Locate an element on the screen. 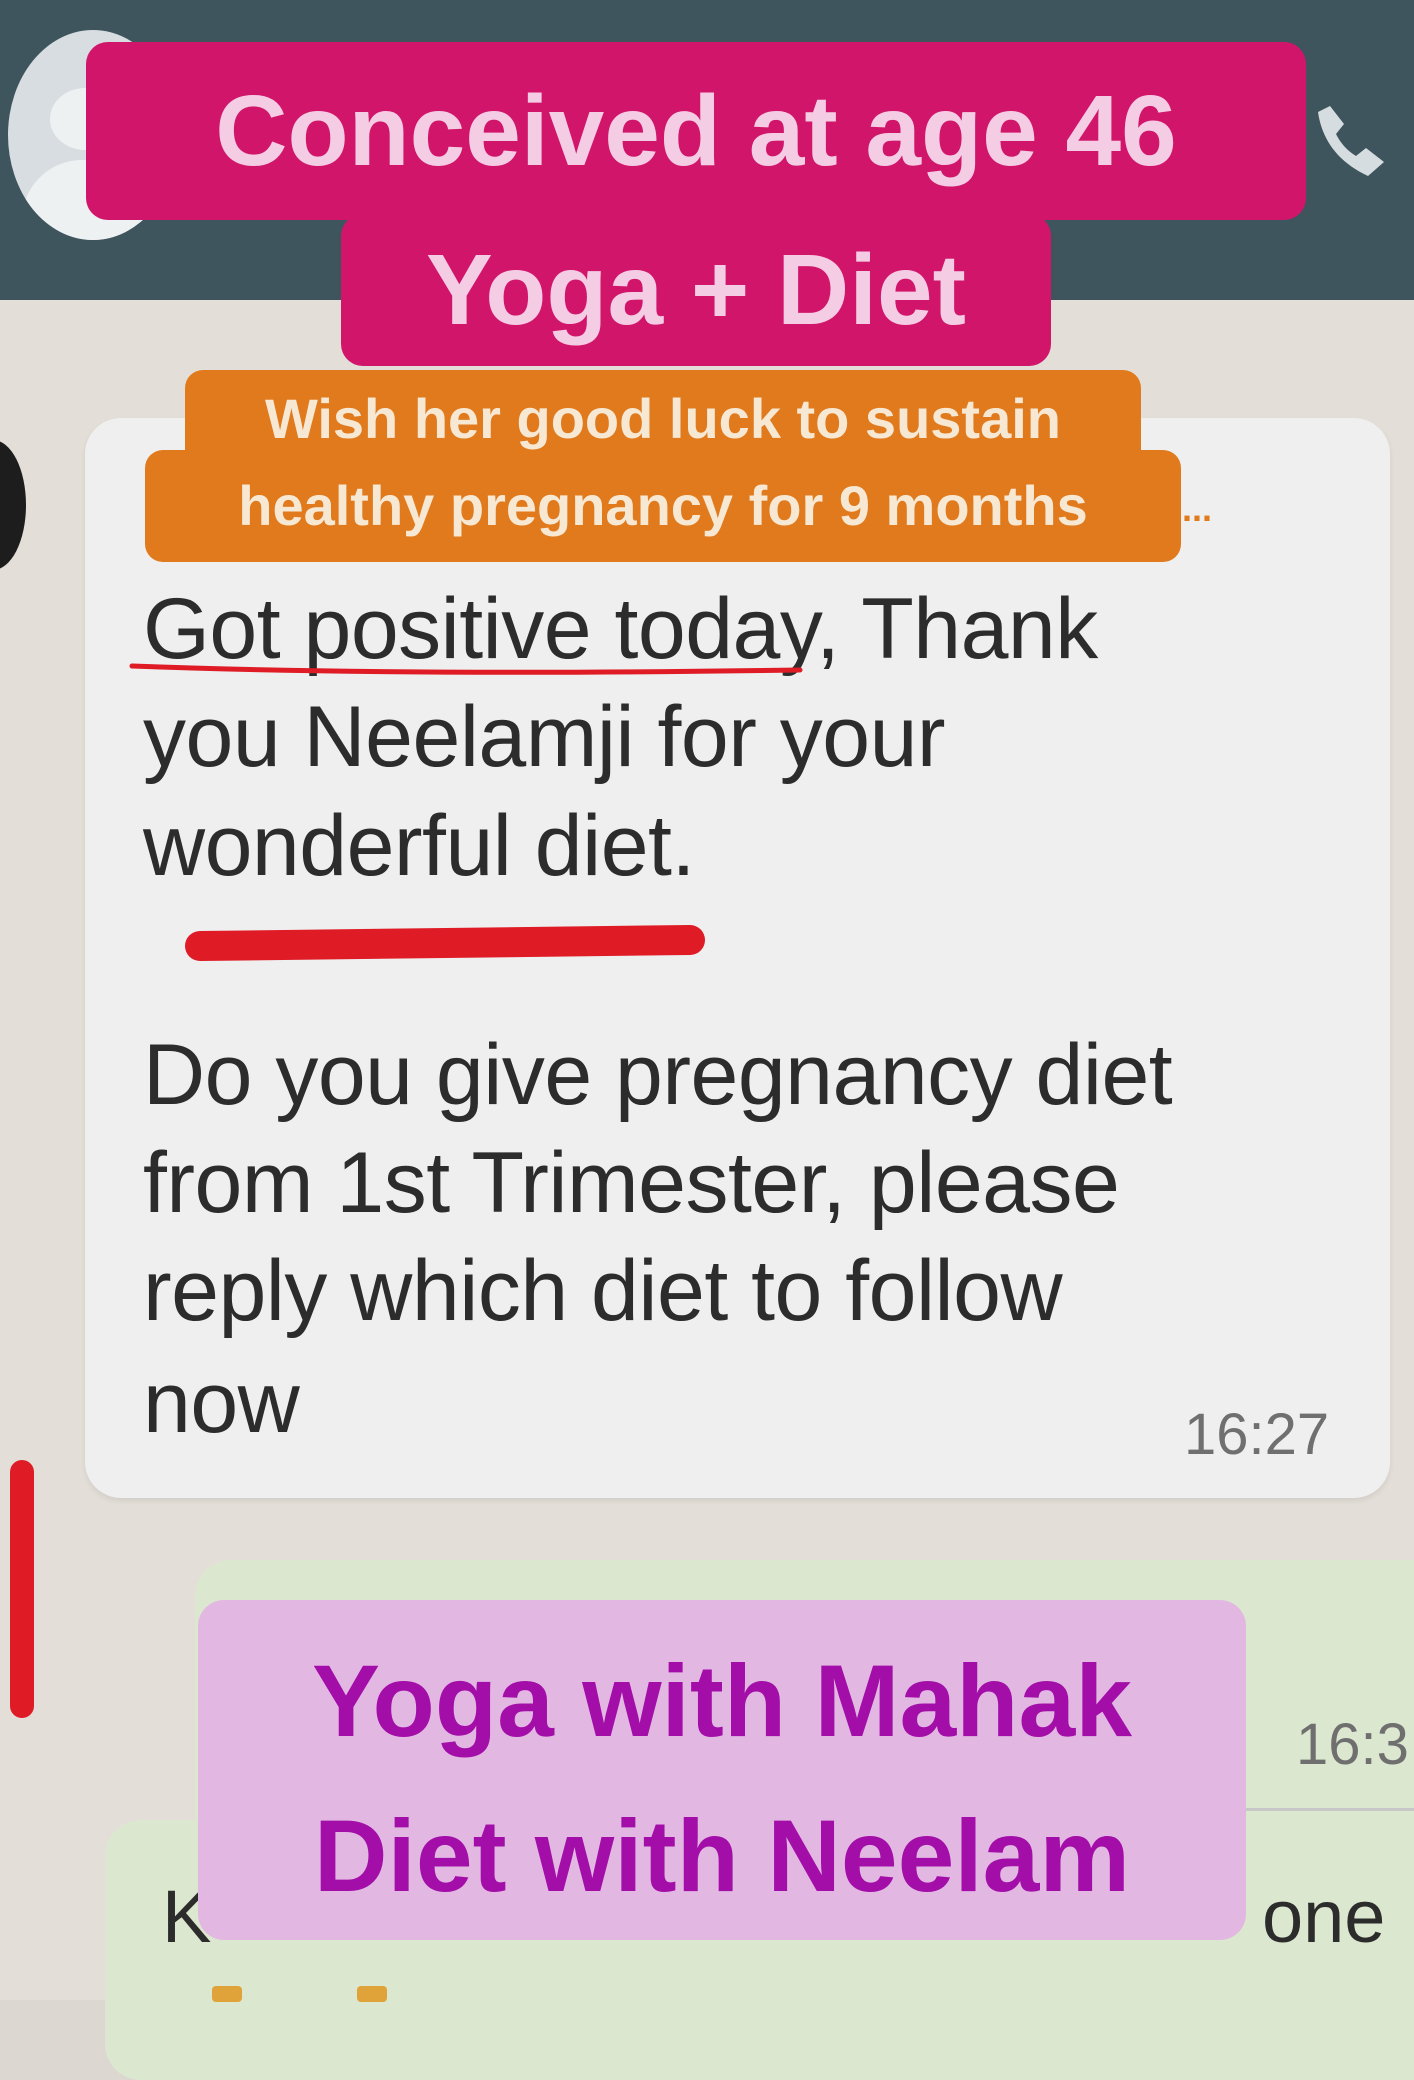  promo-caption-line1: Yoga with Mahak is located at coordinates (722, 1701).